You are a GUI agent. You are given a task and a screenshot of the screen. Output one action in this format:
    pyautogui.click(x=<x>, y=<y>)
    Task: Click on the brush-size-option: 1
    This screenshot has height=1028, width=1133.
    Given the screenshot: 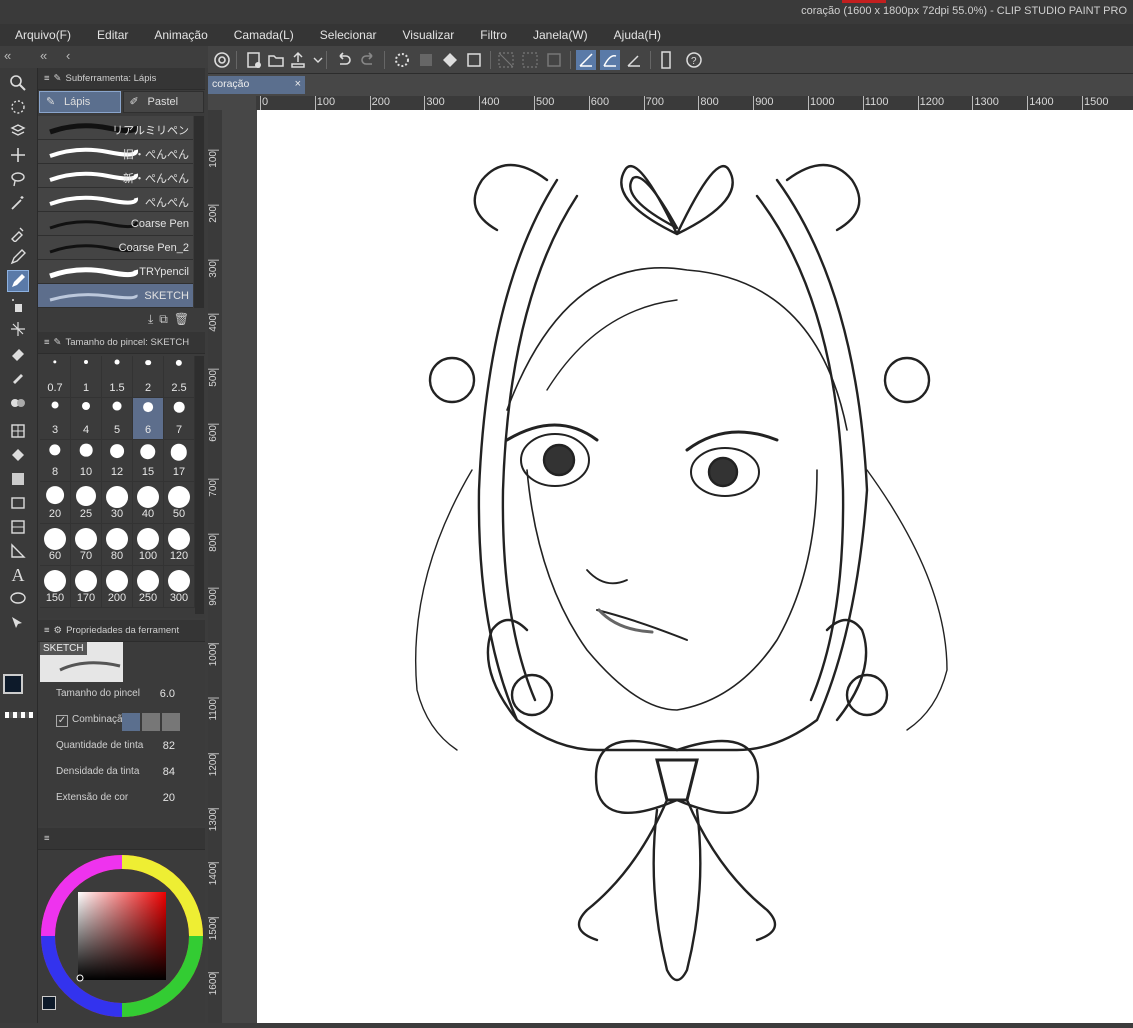 What is the action you would take?
    pyautogui.click(x=86, y=377)
    